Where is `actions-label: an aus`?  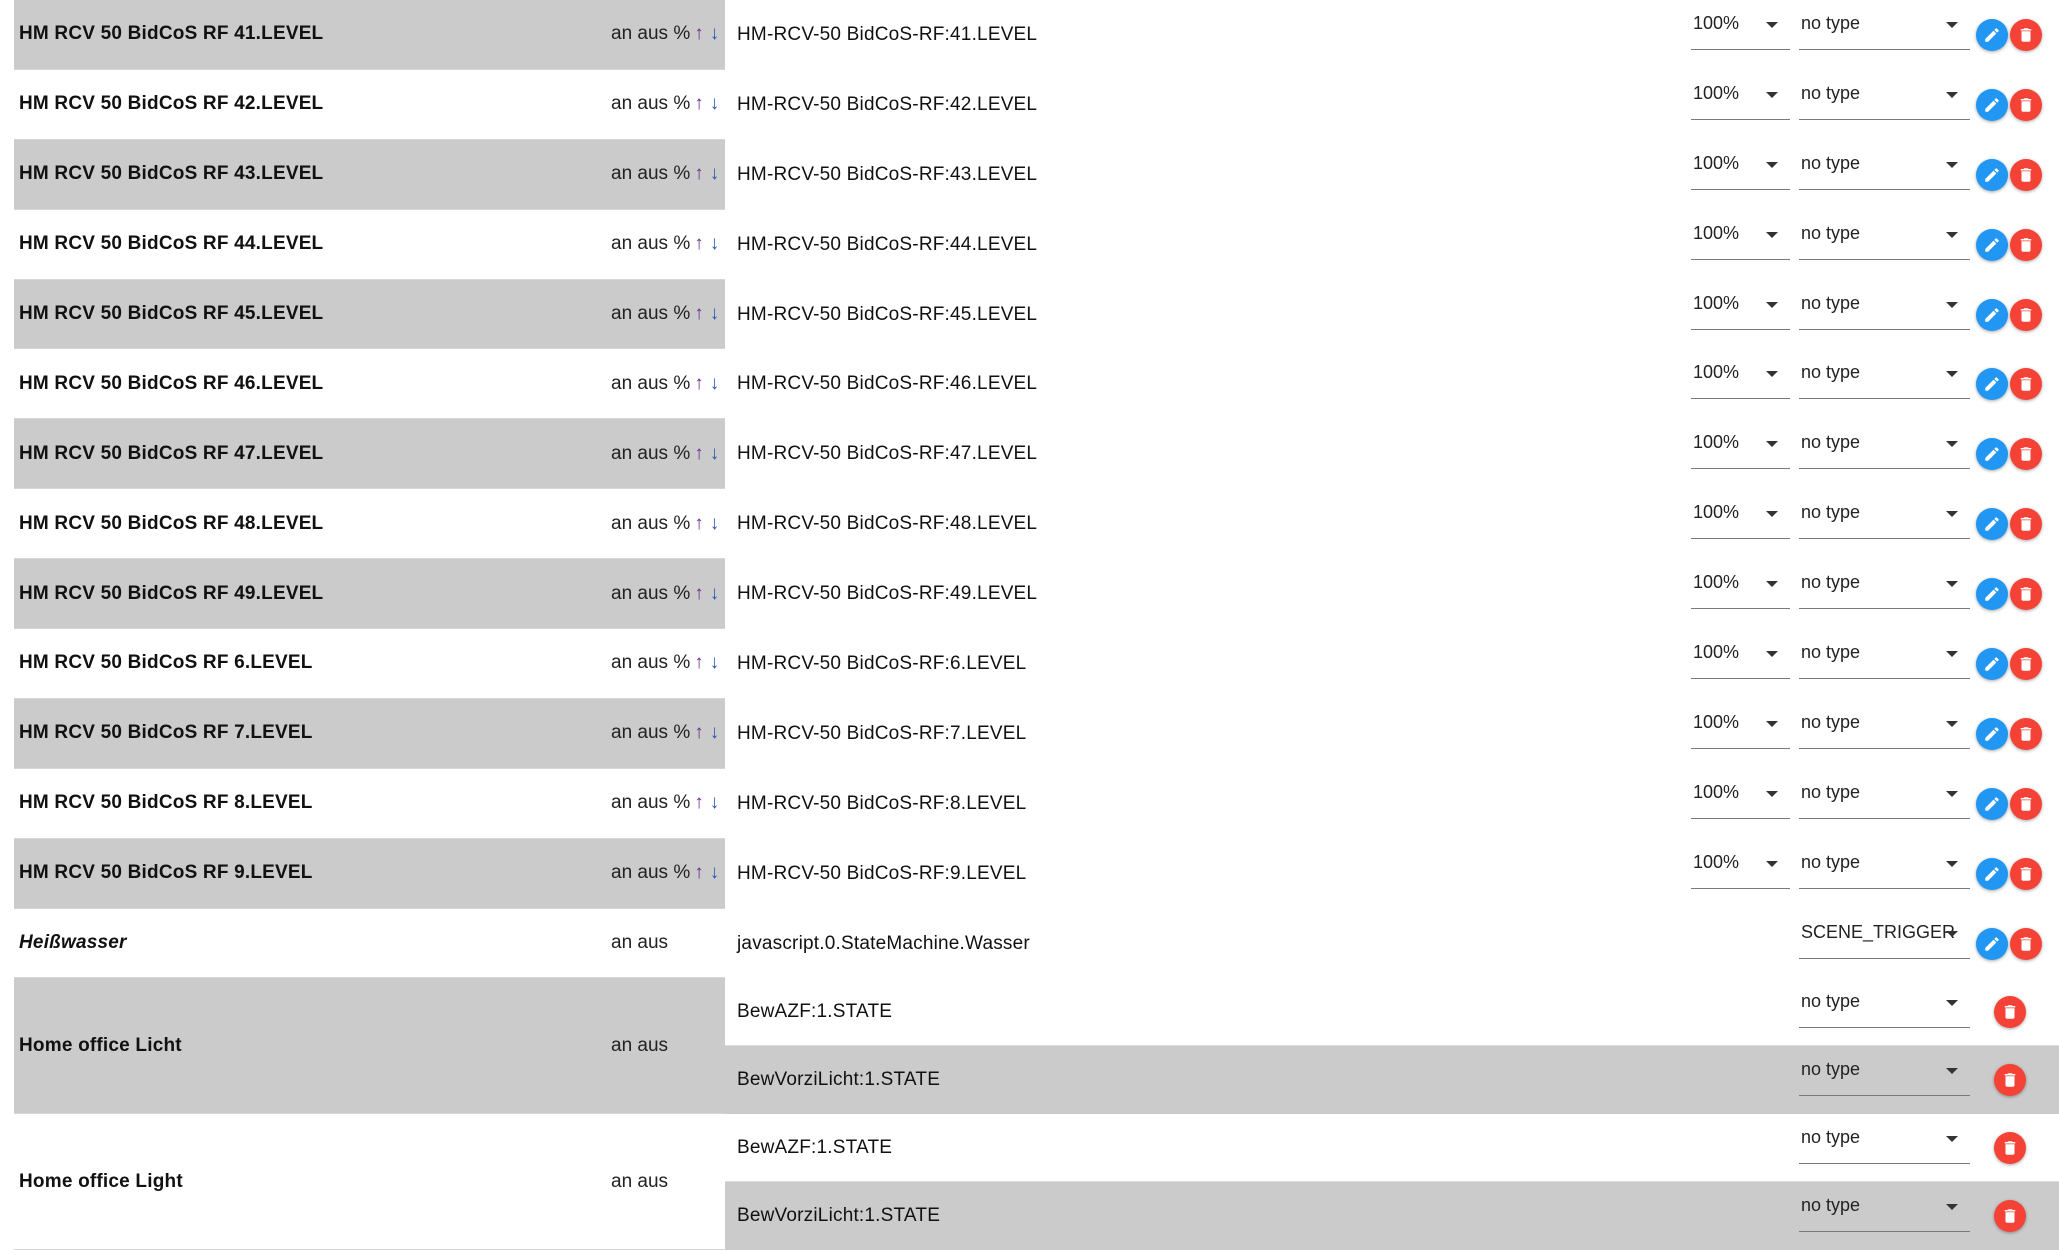 actions-label: an aus is located at coordinates (640, 1181).